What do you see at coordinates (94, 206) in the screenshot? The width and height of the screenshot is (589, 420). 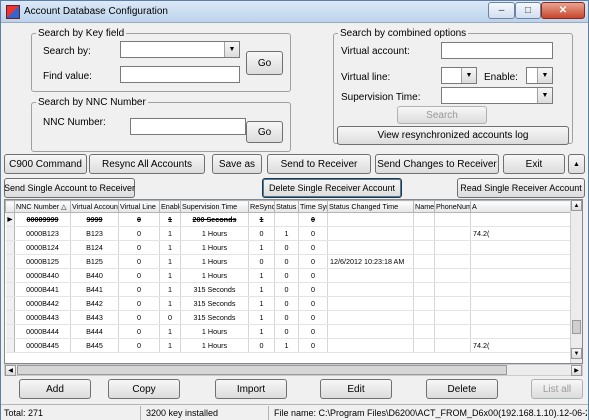 I see `column-header-virtual-account: Virtual Account` at bounding box center [94, 206].